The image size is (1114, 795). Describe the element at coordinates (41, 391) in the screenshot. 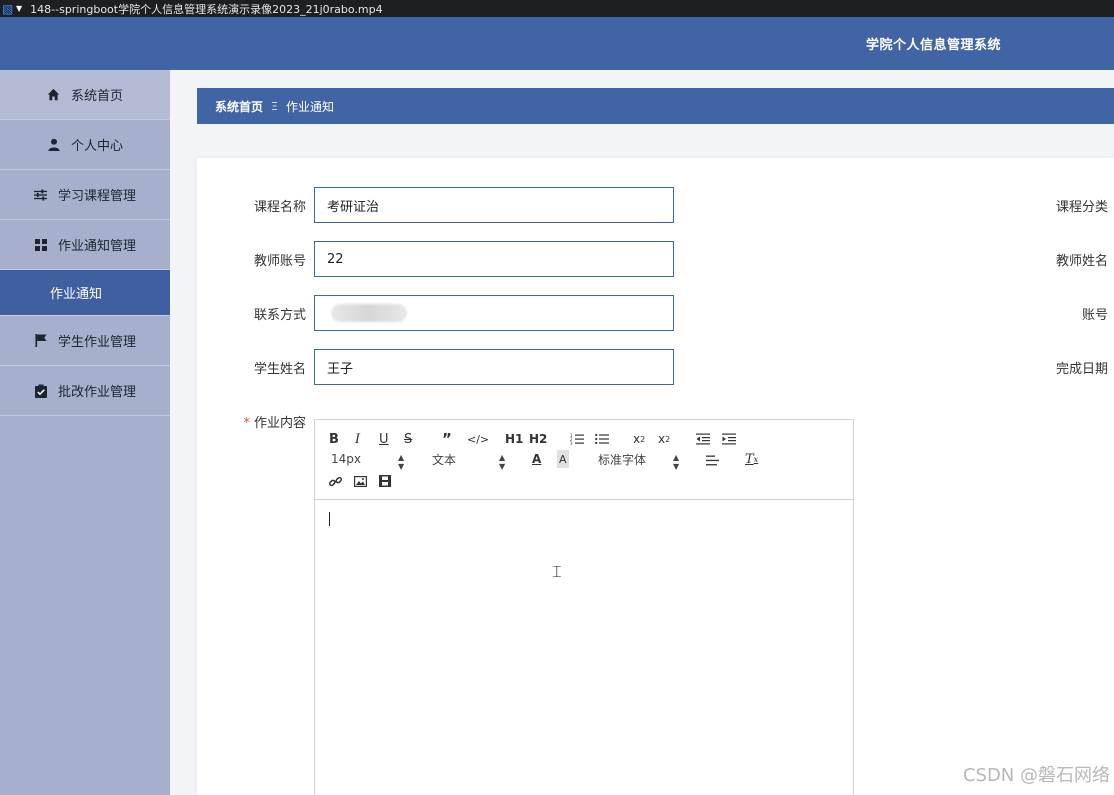

I see `clipboard-check-icon` at that location.